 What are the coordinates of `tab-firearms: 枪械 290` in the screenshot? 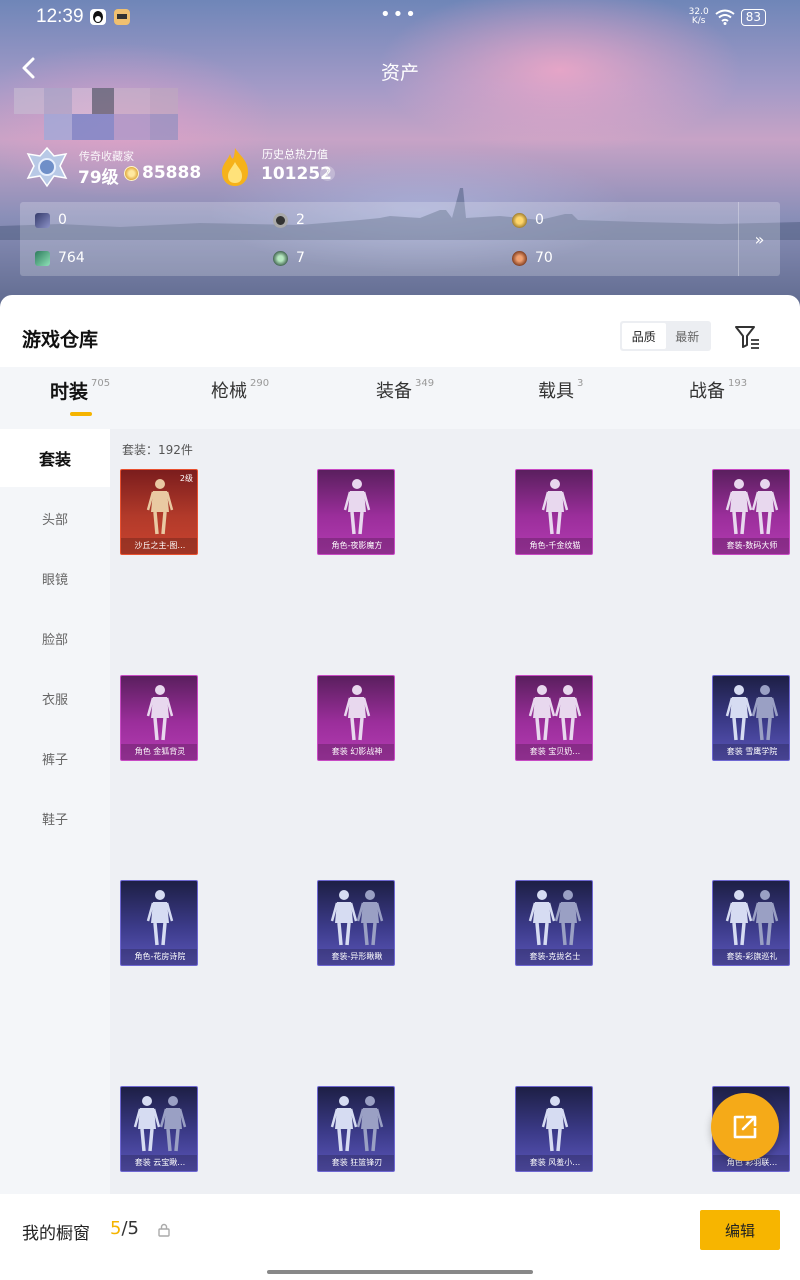 It's located at (240, 390).